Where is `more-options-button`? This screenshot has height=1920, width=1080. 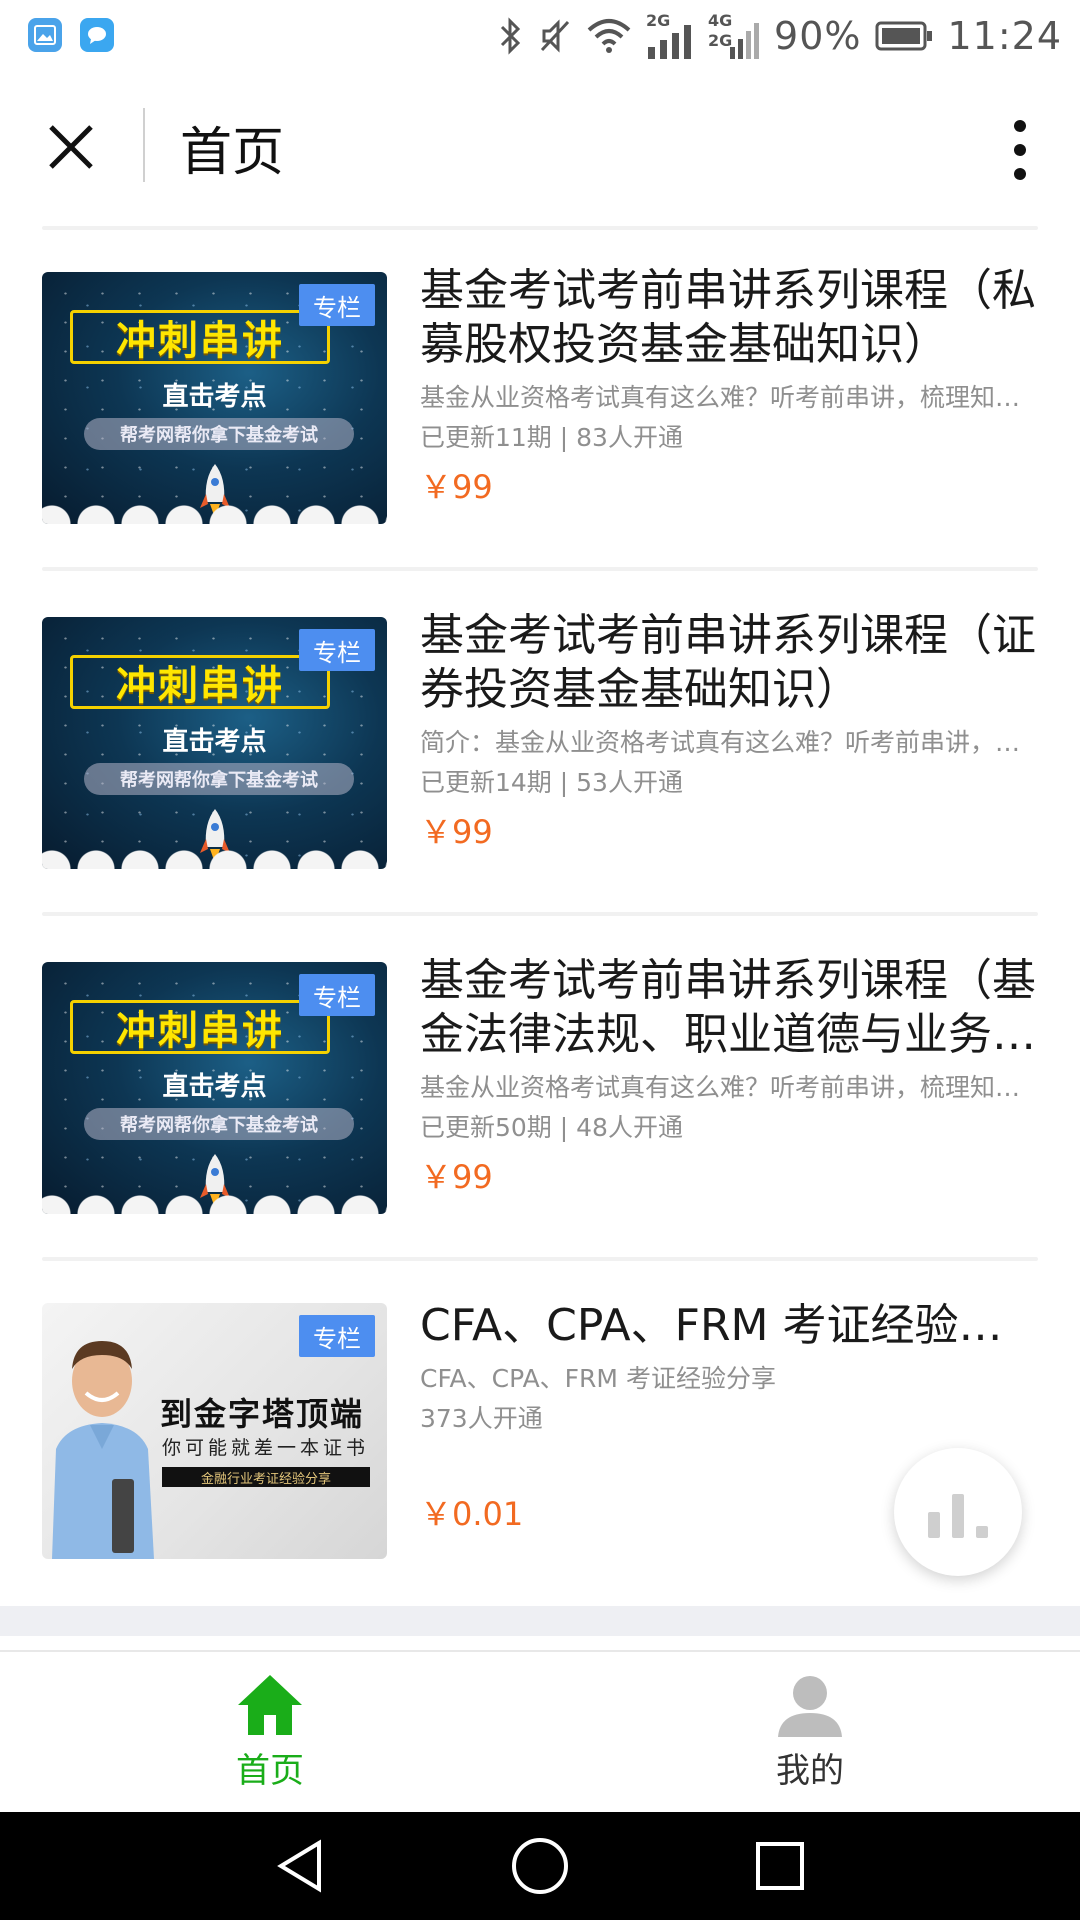
more-options-button is located at coordinates (1020, 150).